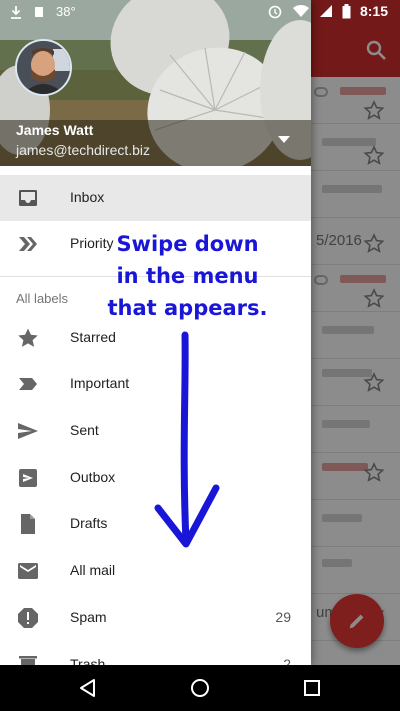  What do you see at coordinates (287, 660) in the screenshot?
I see `trash-count: 2` at bounding box center [287, 660].